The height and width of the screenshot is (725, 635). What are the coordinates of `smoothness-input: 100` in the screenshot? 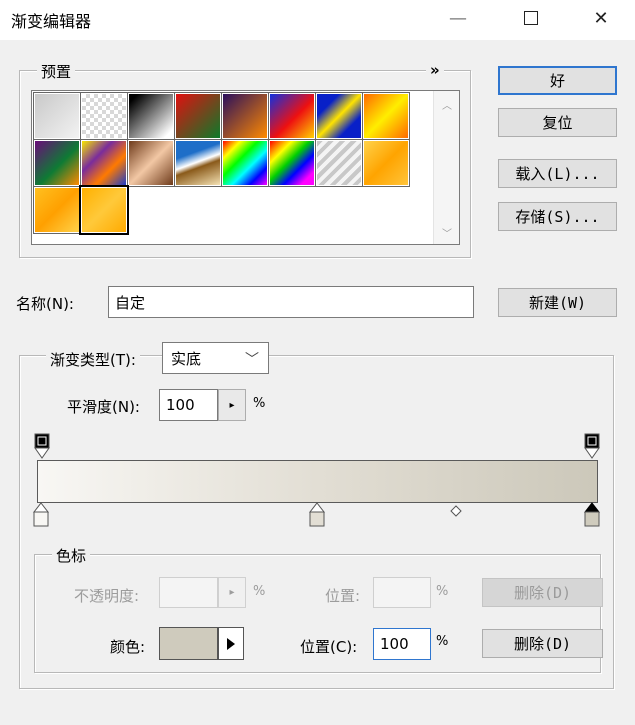 It's located at (188, 405).